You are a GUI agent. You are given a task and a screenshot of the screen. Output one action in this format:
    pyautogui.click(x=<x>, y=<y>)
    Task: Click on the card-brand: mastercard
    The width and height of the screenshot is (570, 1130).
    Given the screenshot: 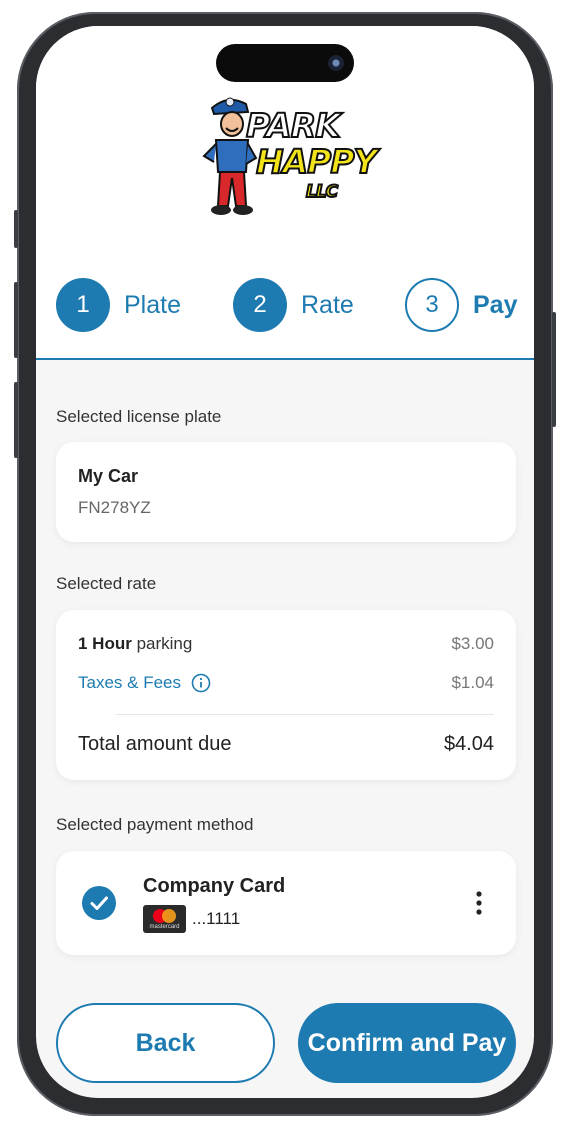 What is the action you would take?
    pyautogui.click(x=164, y=927)
    